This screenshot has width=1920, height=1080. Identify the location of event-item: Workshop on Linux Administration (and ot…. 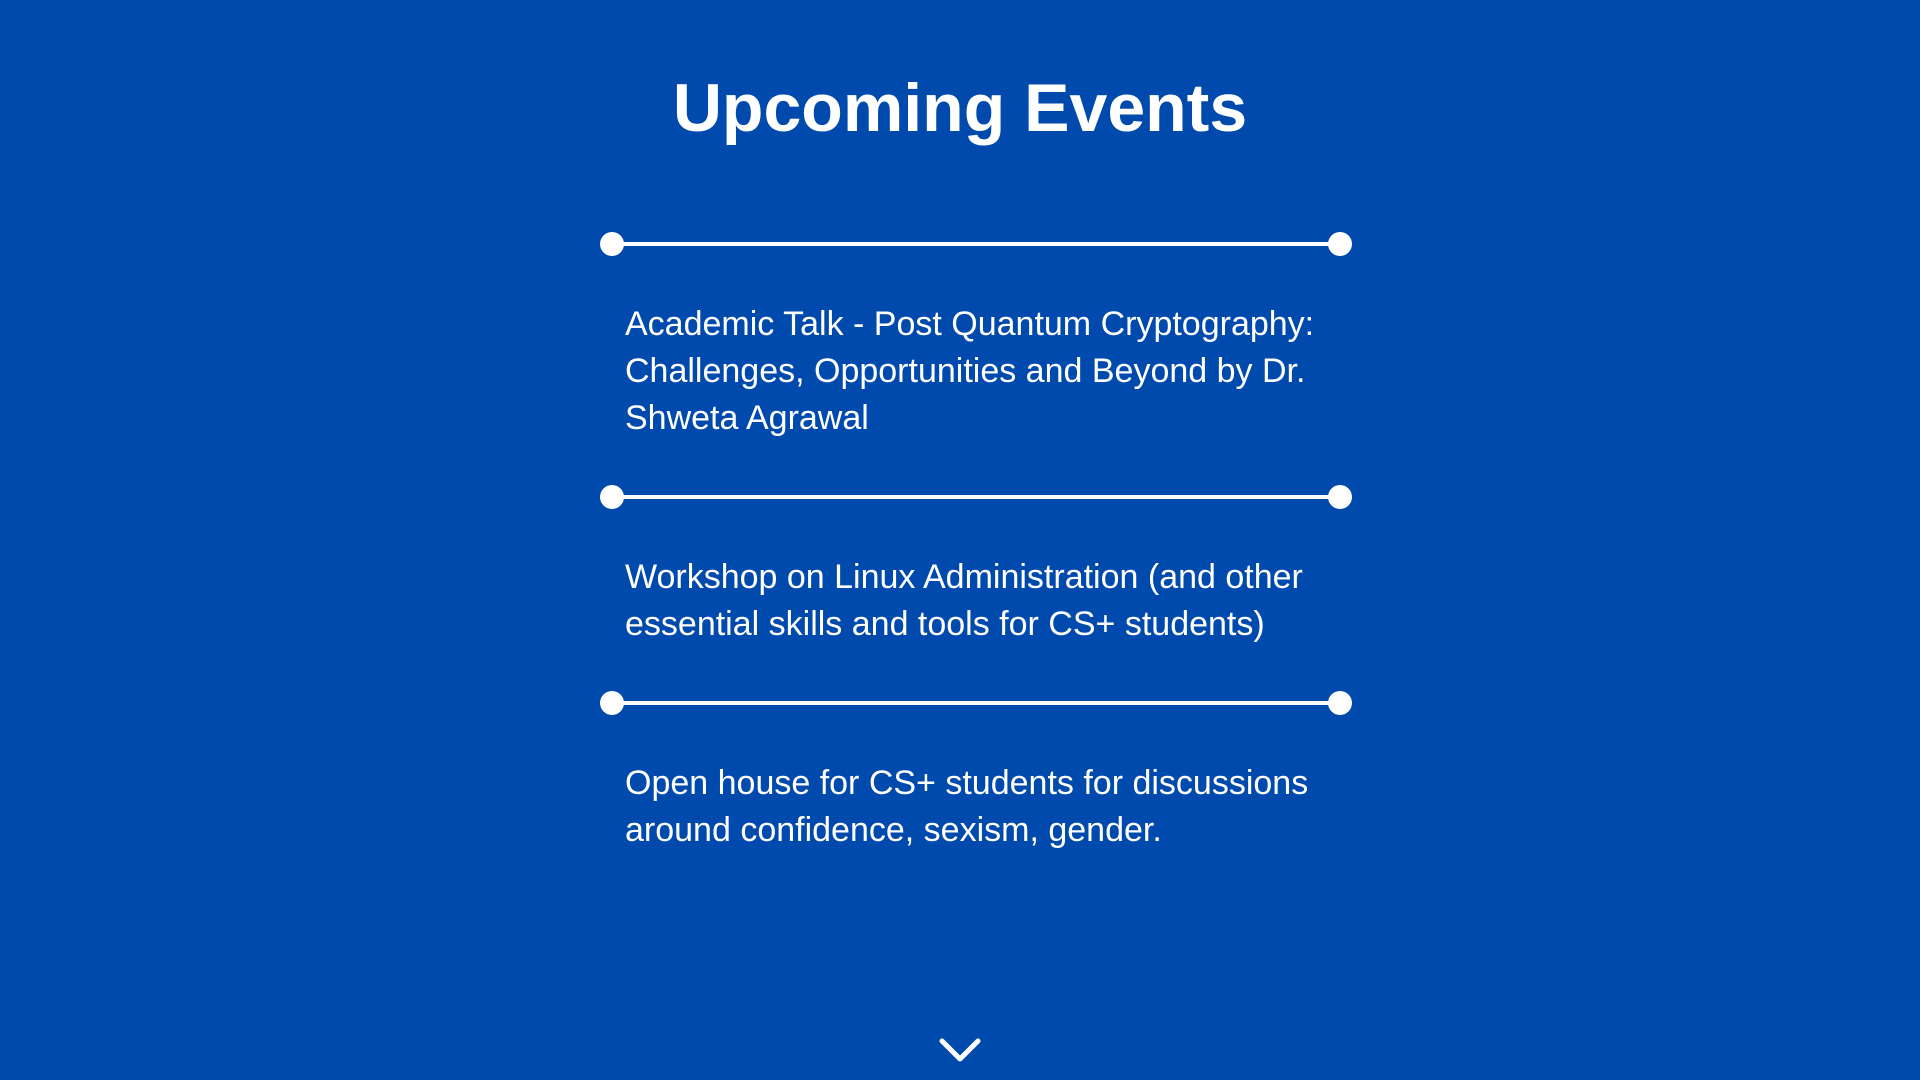
(964, 600).